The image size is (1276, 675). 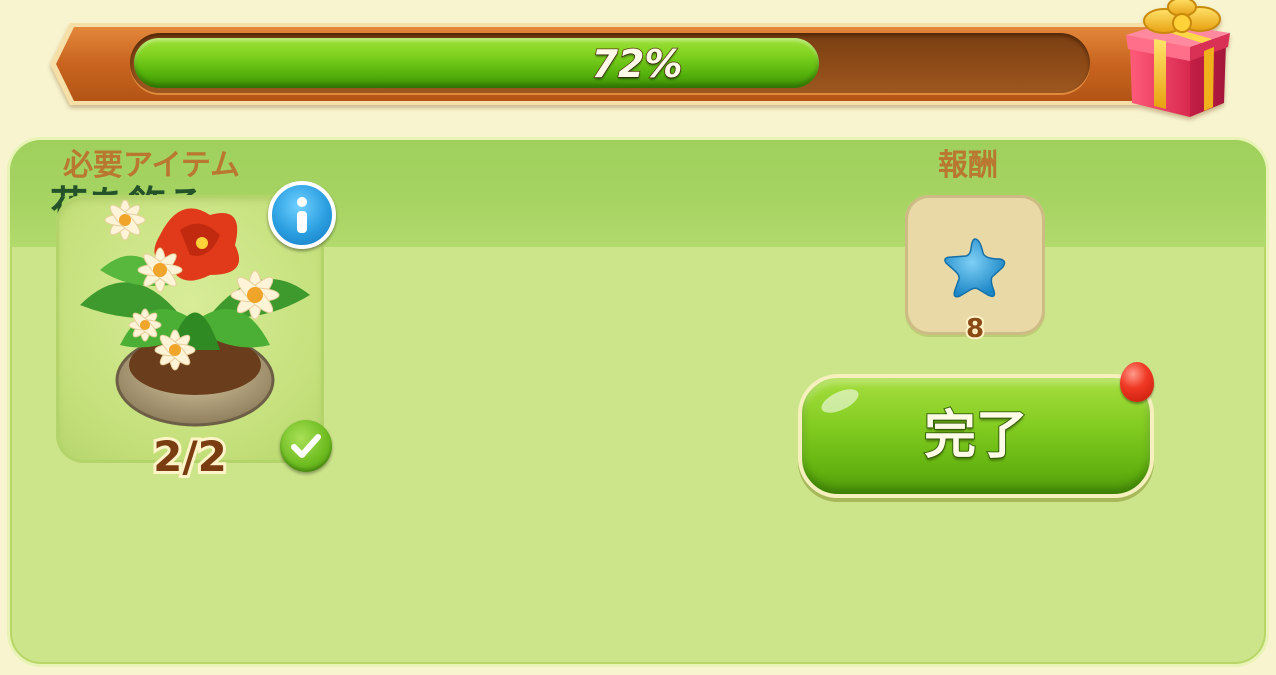 I want to click on reward-amount: 8, so click(x=975, y=329).